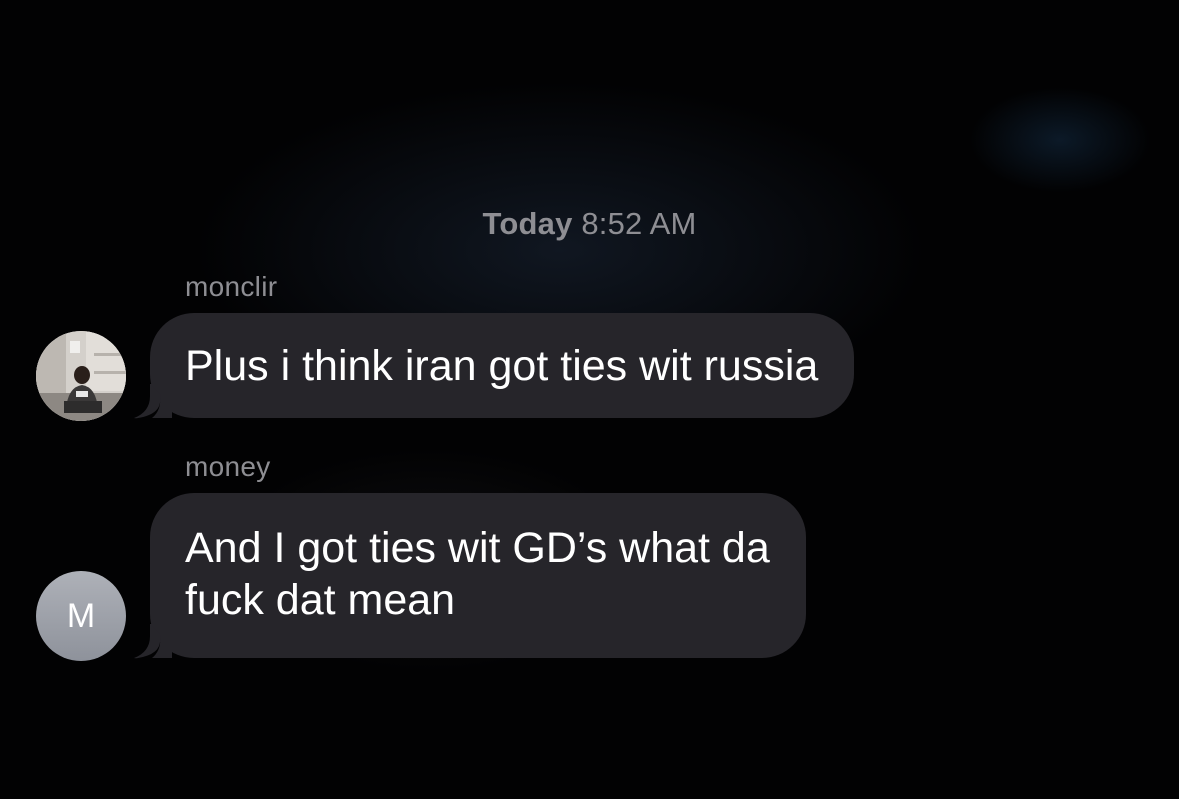  I want to click on thread-timestamp: Today 8:52 AM, so click(589, 224).